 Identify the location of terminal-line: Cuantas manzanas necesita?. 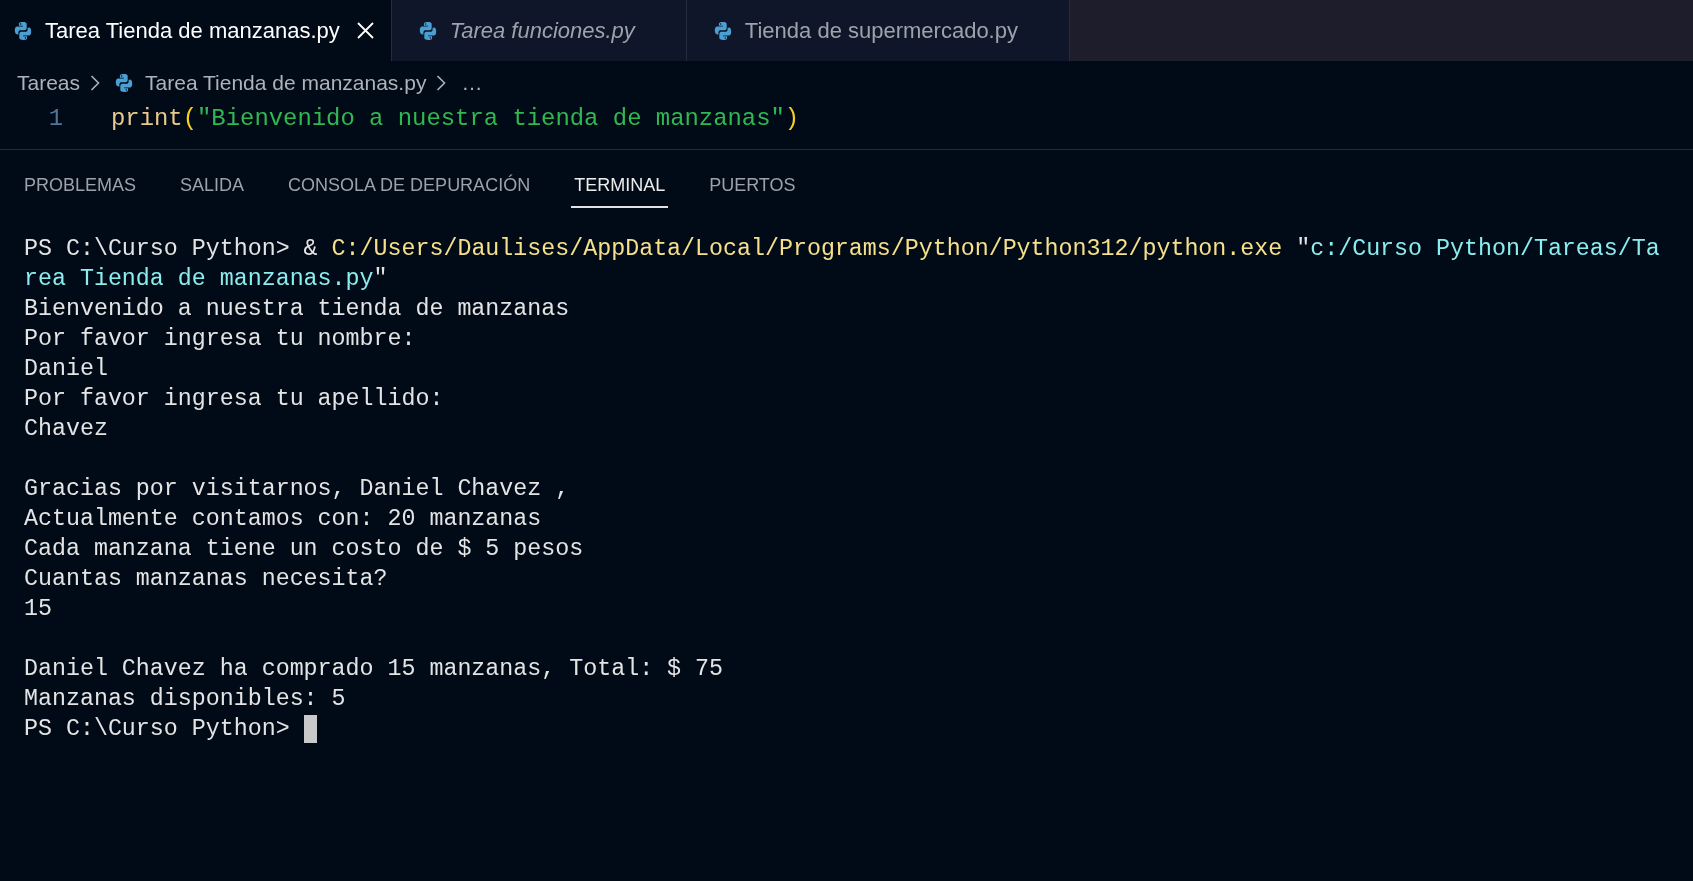
(206, 579).